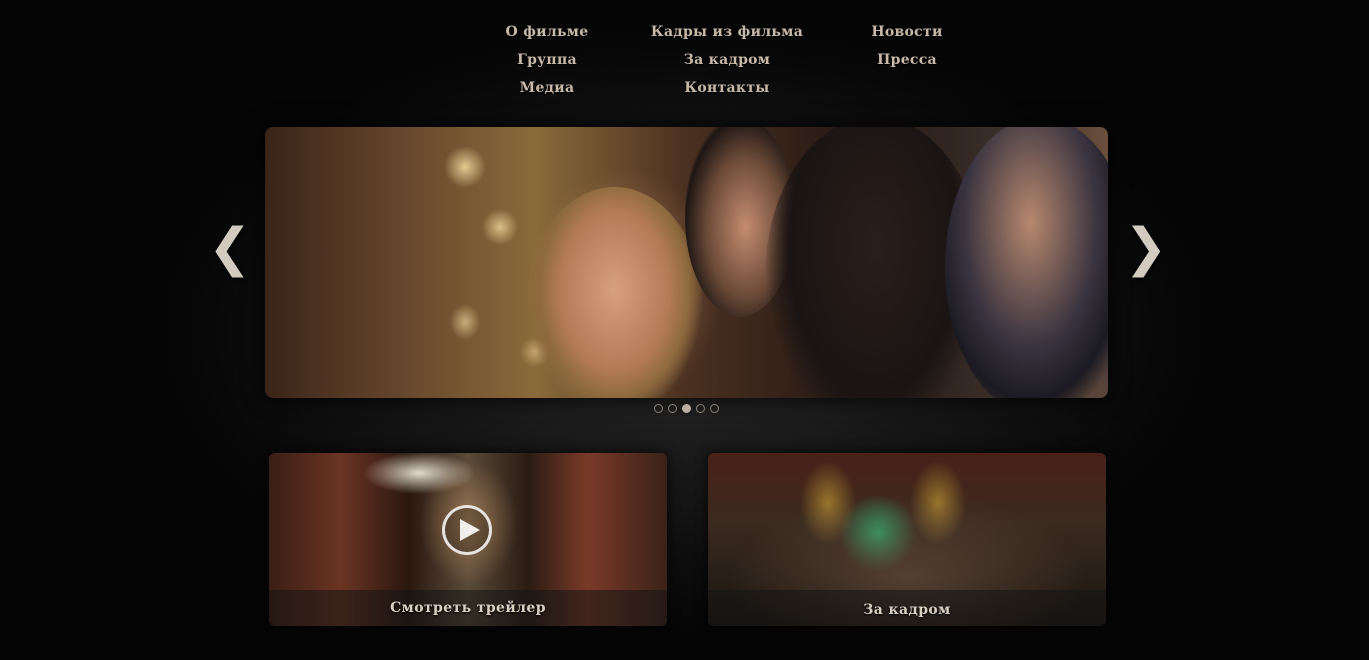  Describe the element at coordinates (547, 60) in the screenshot. I see `nav-item-team: Группа` at that location.